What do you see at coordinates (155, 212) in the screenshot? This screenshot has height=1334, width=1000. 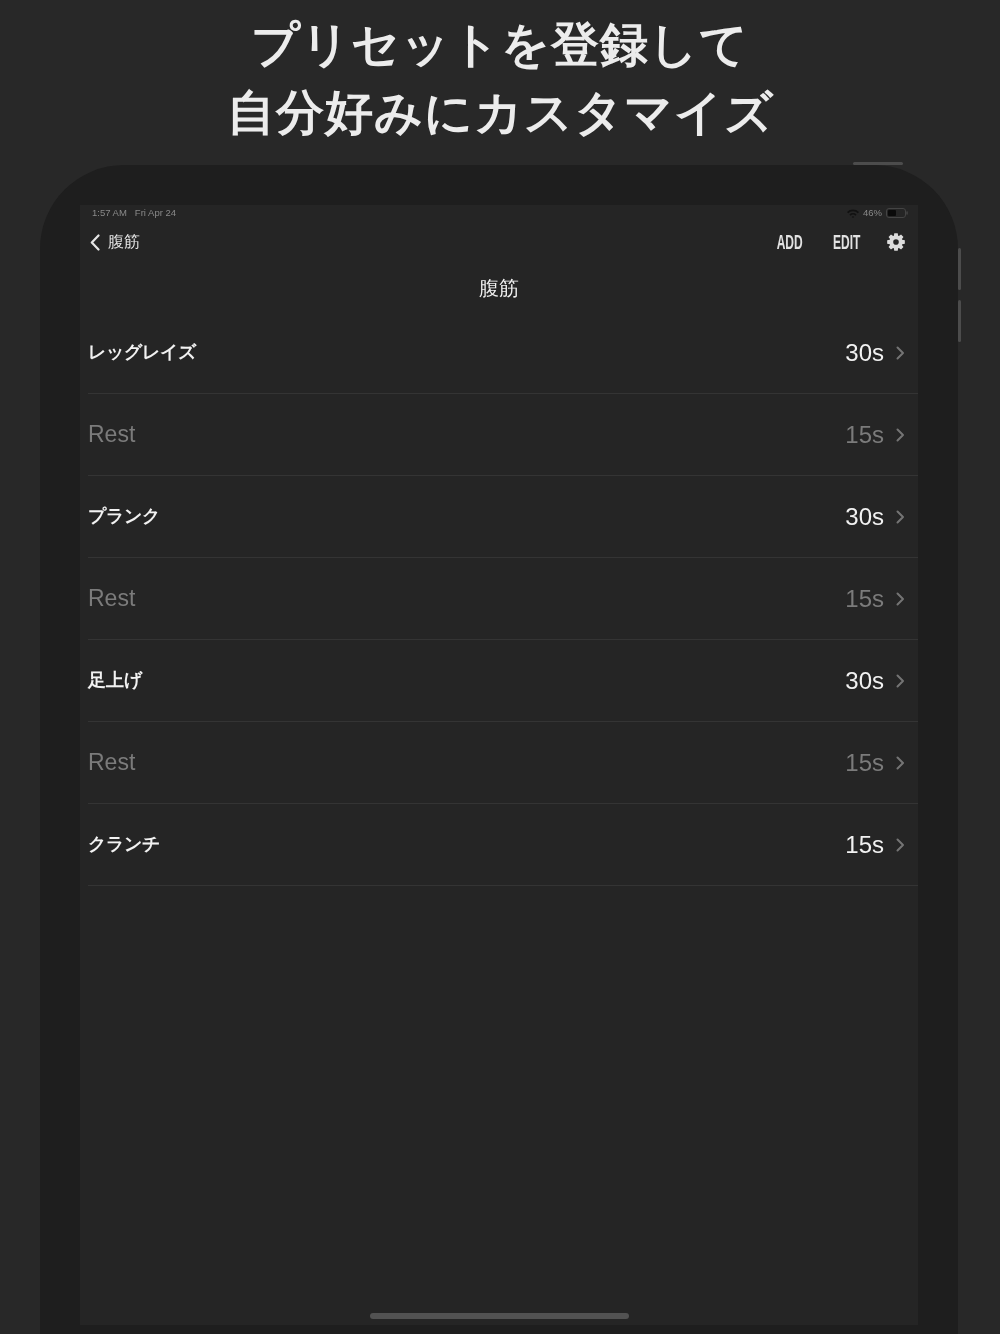 I see `status-date: Fri Apr 24` at bounding box center [155, 212].